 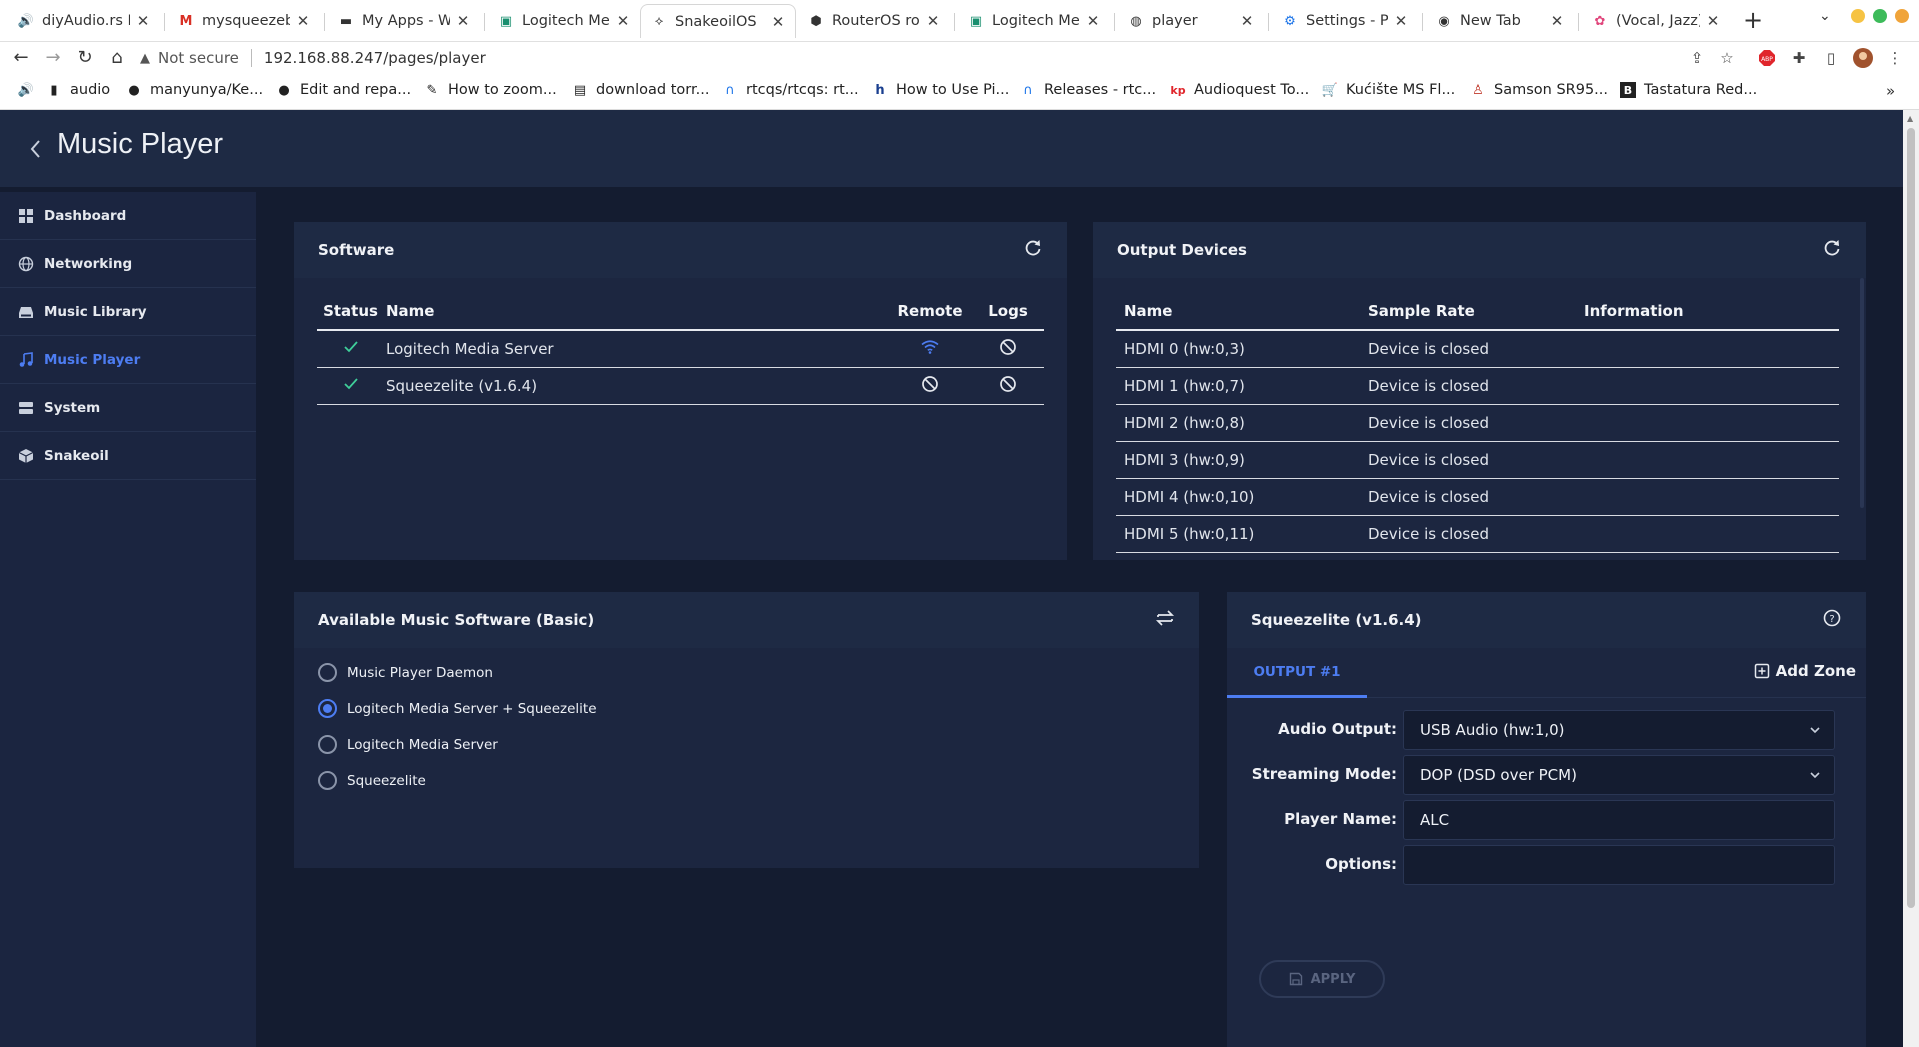 I want to click on adblock-icon: ABP, so click(x=1767, y=58).